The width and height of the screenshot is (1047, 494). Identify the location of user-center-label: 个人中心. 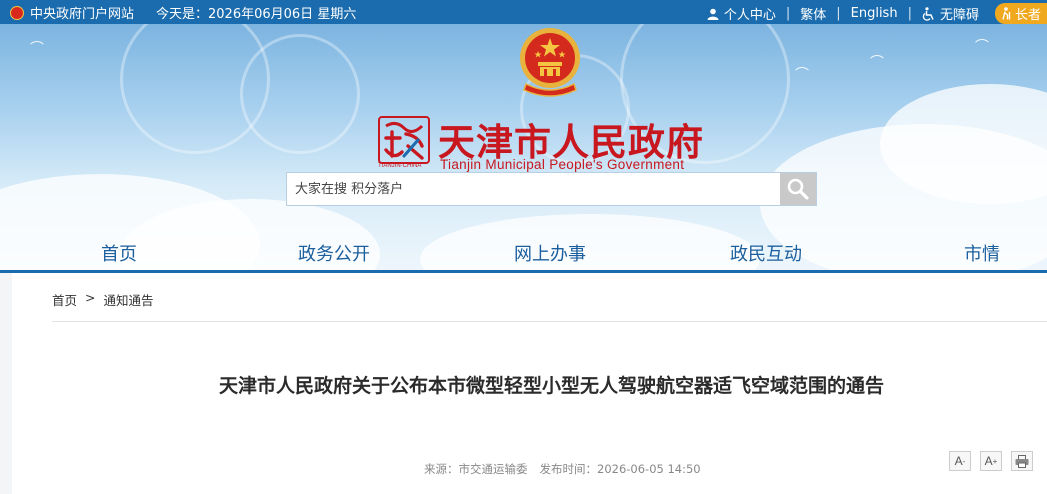
(749, 15).